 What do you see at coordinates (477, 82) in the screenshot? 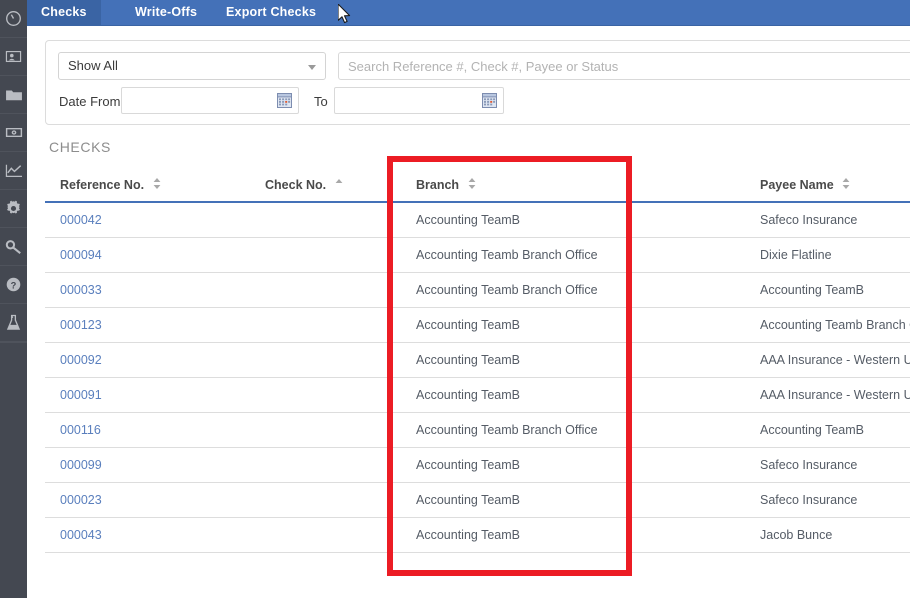
I see `filter-panel: Show All Date From` at bounding box center [477, 82].